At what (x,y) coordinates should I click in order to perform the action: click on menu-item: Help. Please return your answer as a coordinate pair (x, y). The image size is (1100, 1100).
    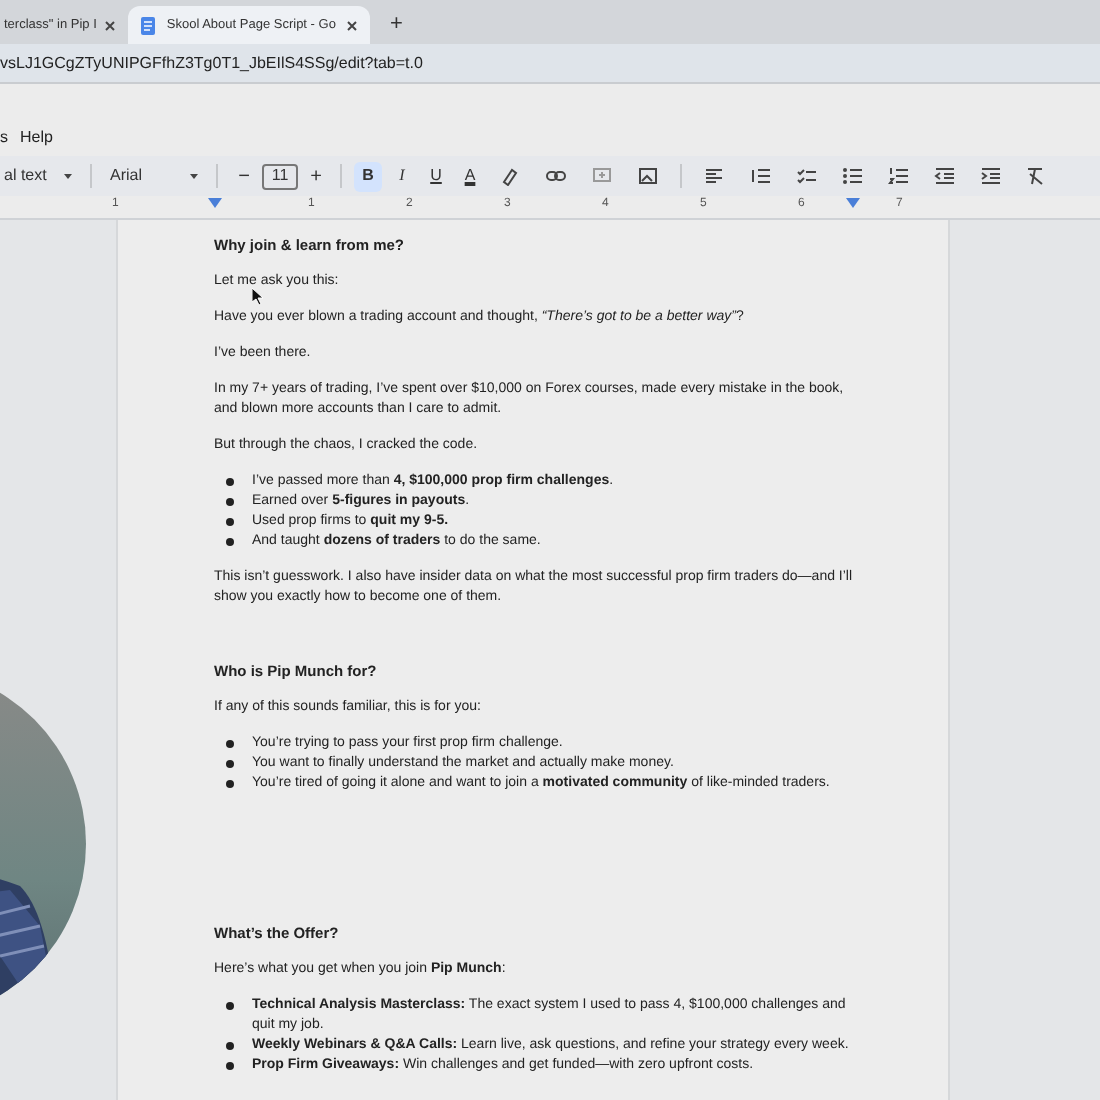
    Looking at the image, I should click on (36, 138).